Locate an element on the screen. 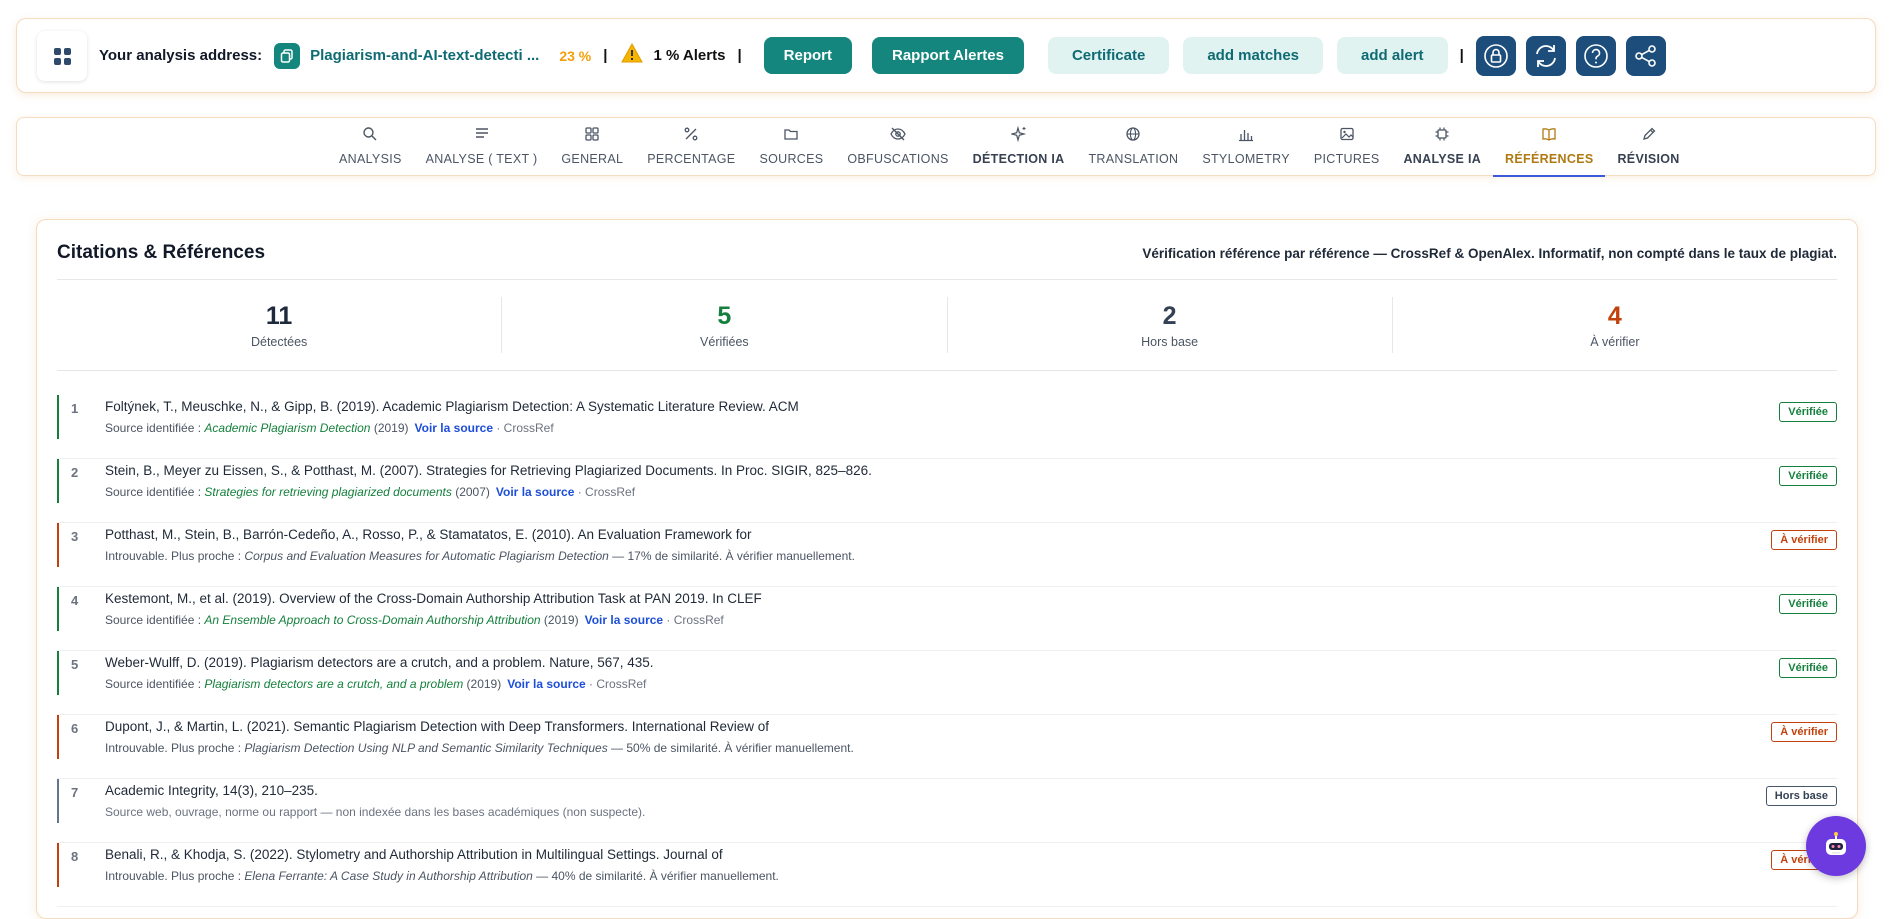  tab-book: RÉFÉRENCES is located at coordinates (1549, 147).